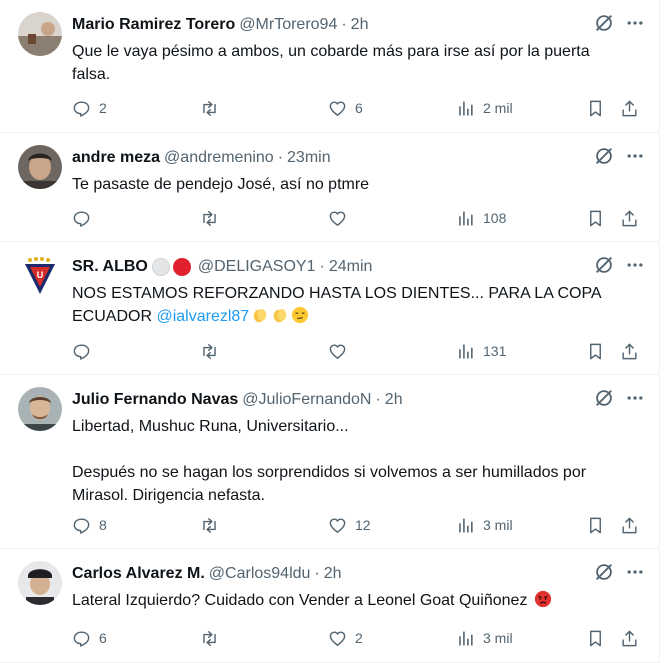  Describe the element at coordinates (116, 158) in the screenshot. I see `display-name: andre meza` at that location.